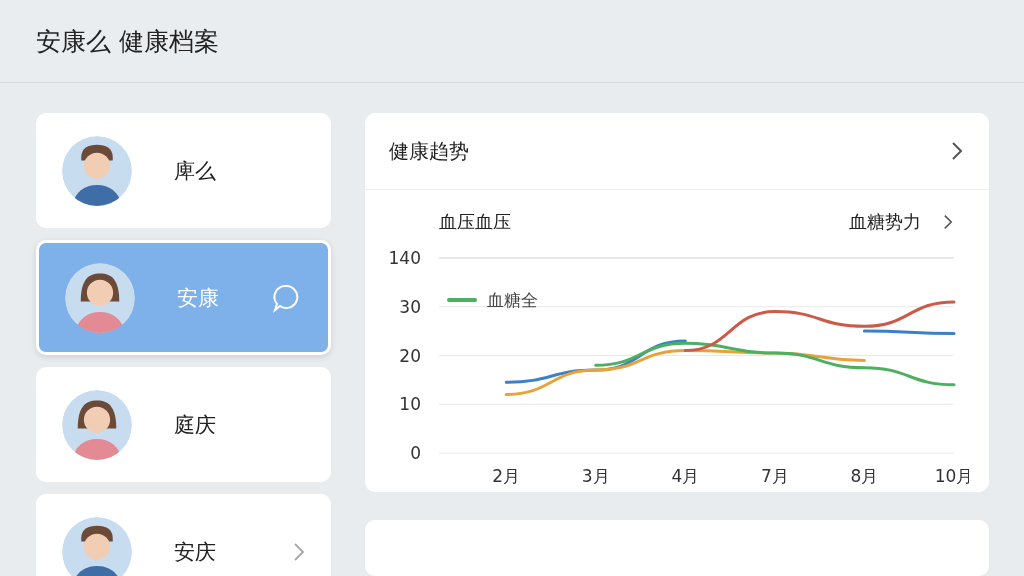  Describe the element at coordinates (198, 298) in the screenshot. I see `person-name: 安康` at that location.